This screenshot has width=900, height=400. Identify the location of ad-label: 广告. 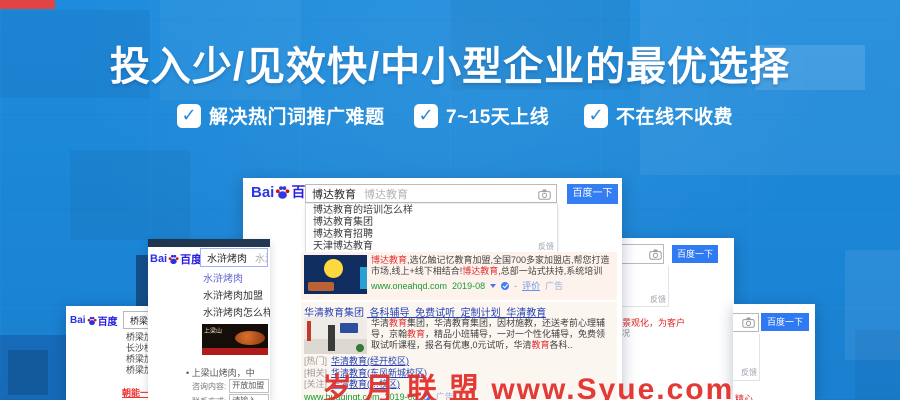
(554, 286).